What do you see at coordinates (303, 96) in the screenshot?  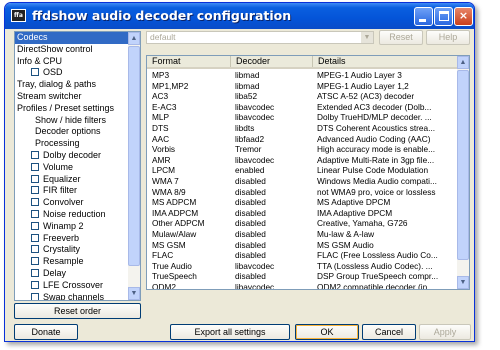 I see `table-row: AC3 liba52 ATSC A-52 (AC3) decoder` at bounding box center [303, 96].